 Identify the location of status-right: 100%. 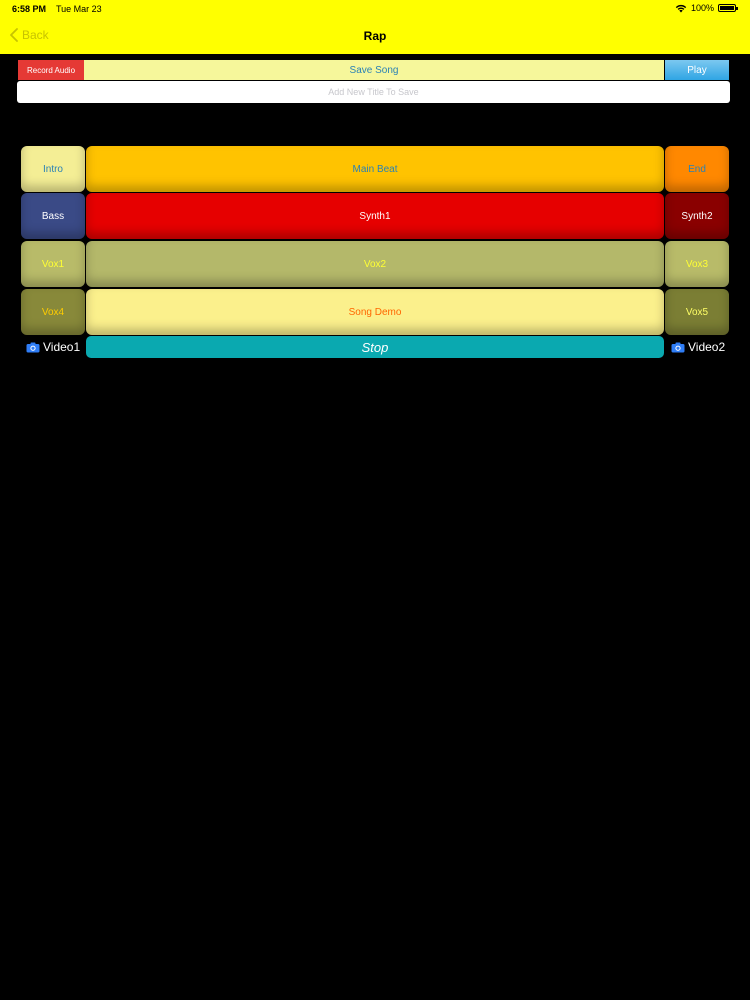
(706, 8).